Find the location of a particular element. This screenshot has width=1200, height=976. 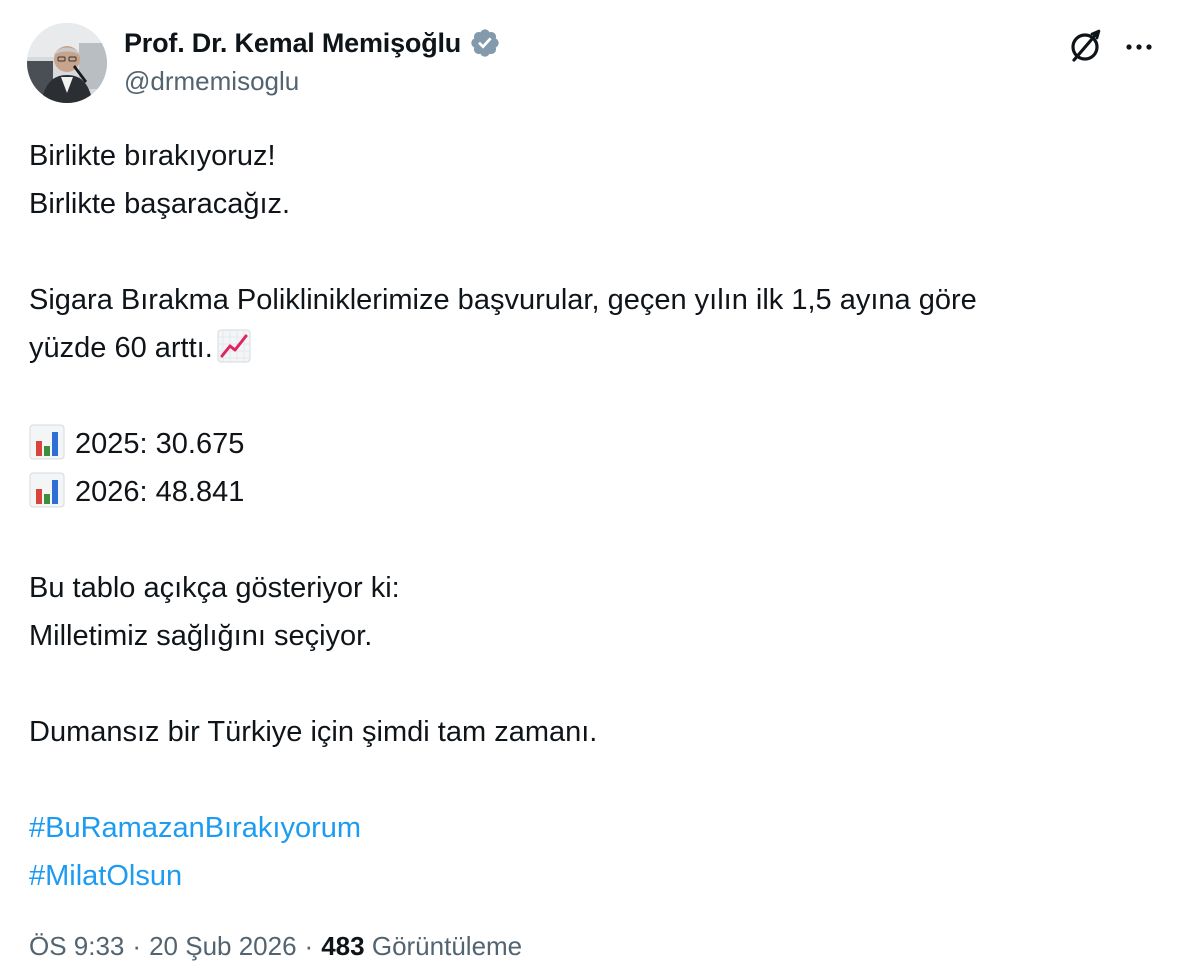

views-group: 483 Görüntüleme is located at coordinates (421, 946).